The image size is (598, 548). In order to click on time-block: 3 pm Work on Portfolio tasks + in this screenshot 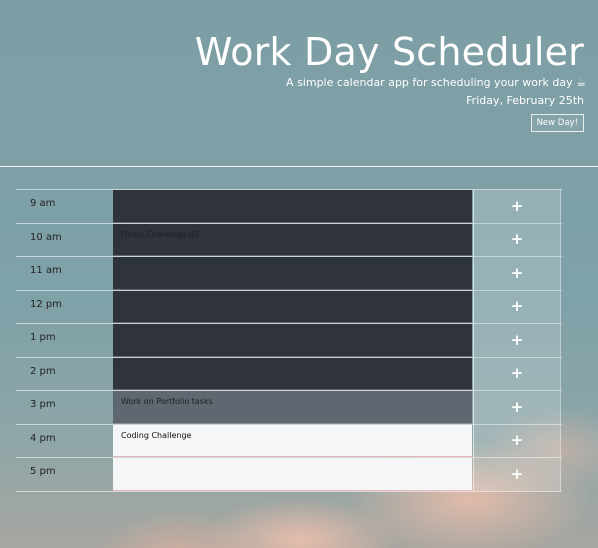, I will do `click(289, 407)`.